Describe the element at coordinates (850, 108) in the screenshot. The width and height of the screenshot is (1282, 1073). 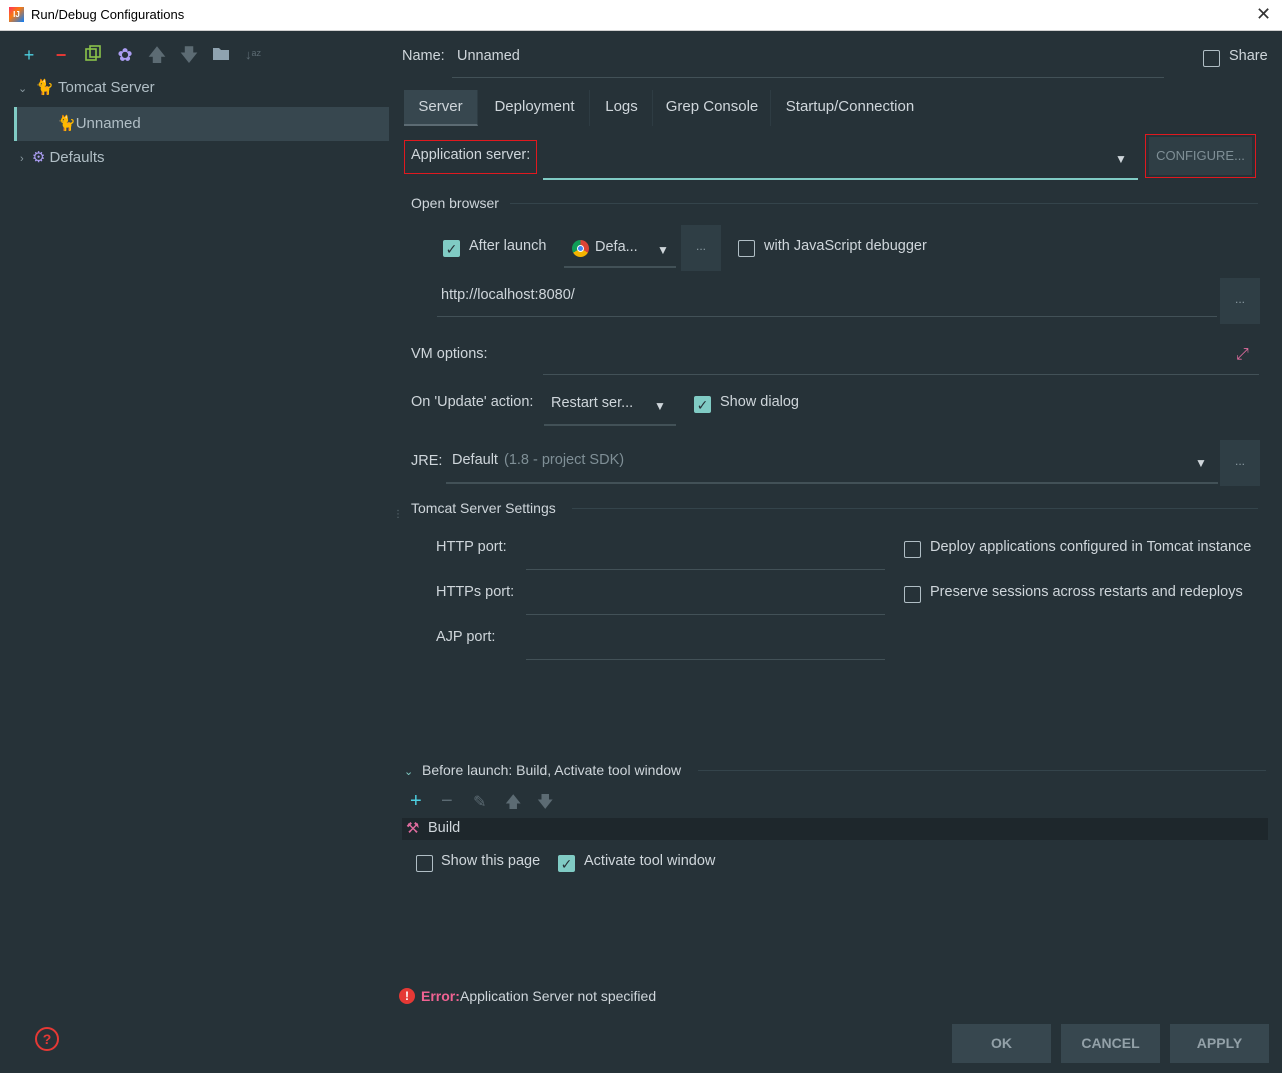
I see `tab-startup-connection: Startup/Connection` at that location.